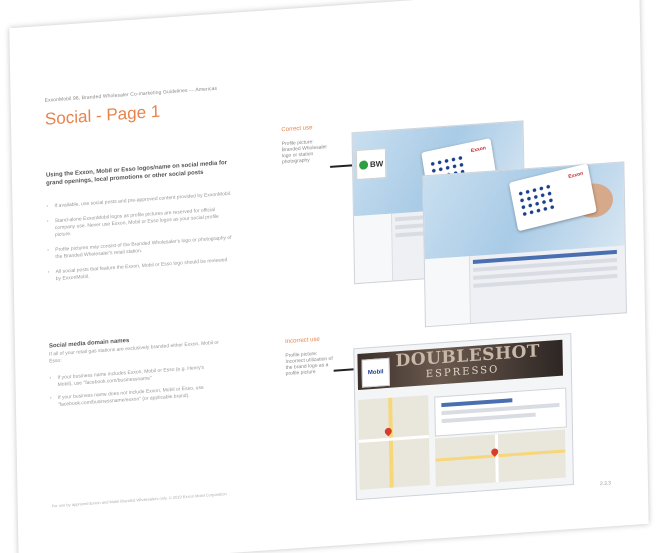  What do you see at coordinates (102, 115) in the screenshot?
I see `page-title: Social - Page 1` at bounding box center [102, 115].